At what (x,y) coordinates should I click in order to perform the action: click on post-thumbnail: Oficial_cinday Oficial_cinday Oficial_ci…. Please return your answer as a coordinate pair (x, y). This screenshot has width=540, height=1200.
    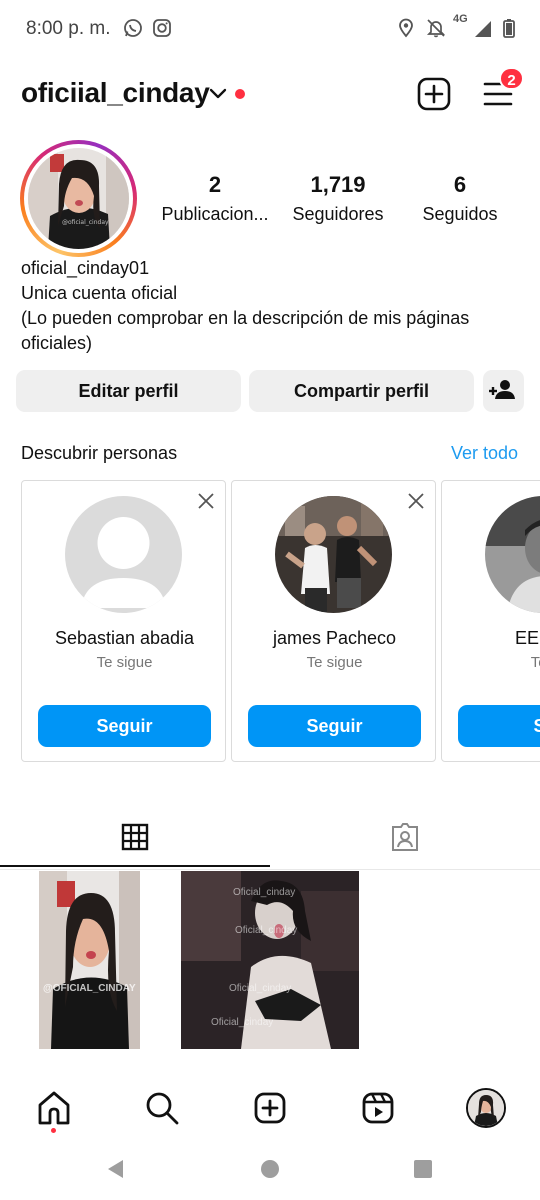
    Looking at the image, I should click on (270, 960).